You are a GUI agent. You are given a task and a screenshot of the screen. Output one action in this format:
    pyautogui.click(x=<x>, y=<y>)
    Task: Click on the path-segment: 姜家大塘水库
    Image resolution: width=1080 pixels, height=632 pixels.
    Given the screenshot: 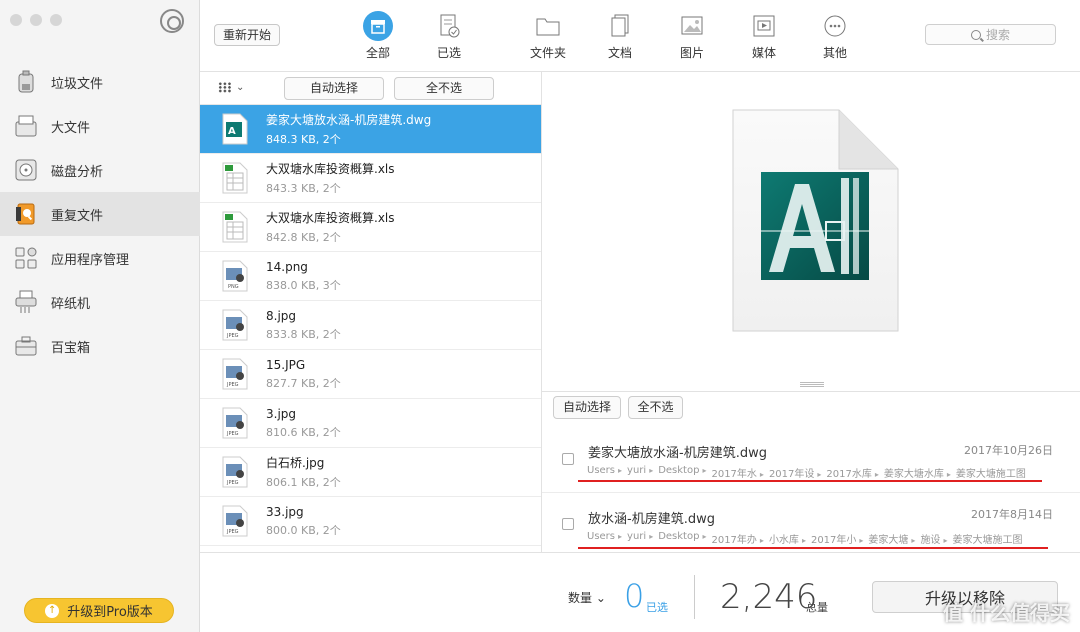 What is the action you would take?
    pyautogui.click(x=920, y=472)
    